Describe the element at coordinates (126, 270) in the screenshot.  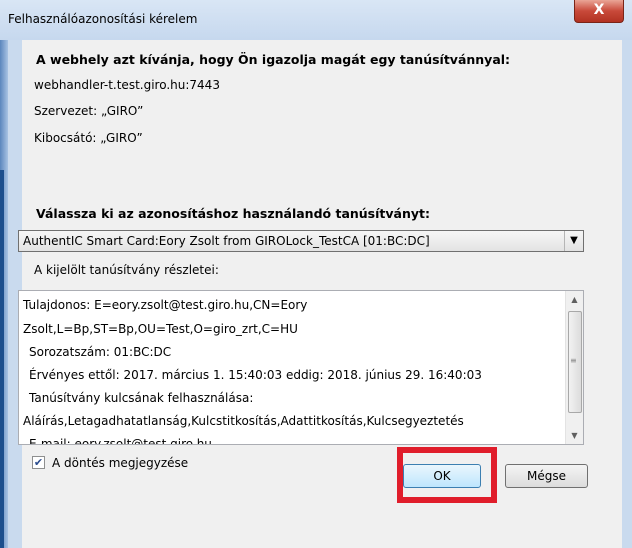
I see `details-label: A kijelölt tanúsítvány részletei:` at that location.